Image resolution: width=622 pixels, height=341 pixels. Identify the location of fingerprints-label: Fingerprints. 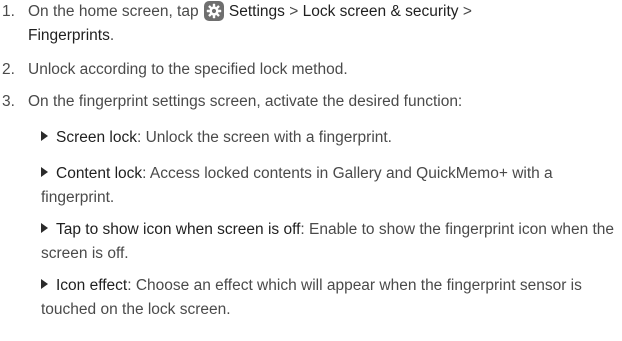
(69, 35).